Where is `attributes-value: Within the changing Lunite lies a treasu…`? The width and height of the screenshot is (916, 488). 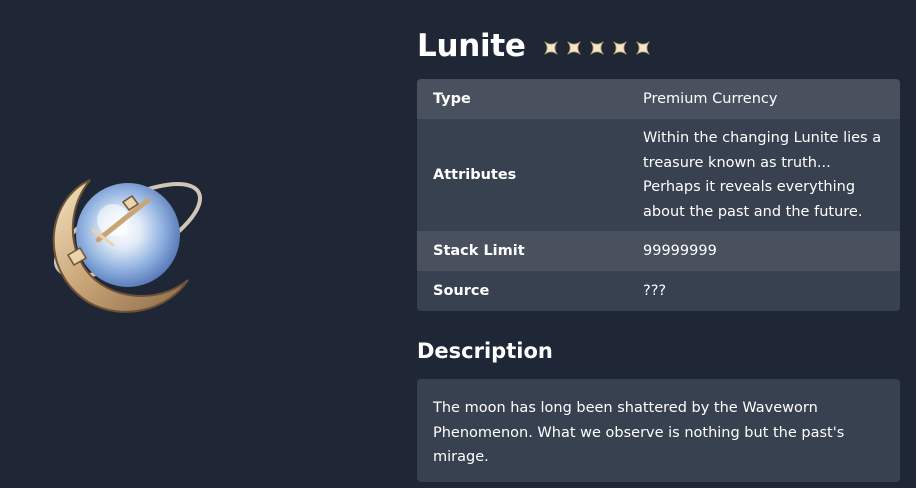
attributes-value: Within the changing Lunite lies a treasu… is located at coordinates (762, 175).